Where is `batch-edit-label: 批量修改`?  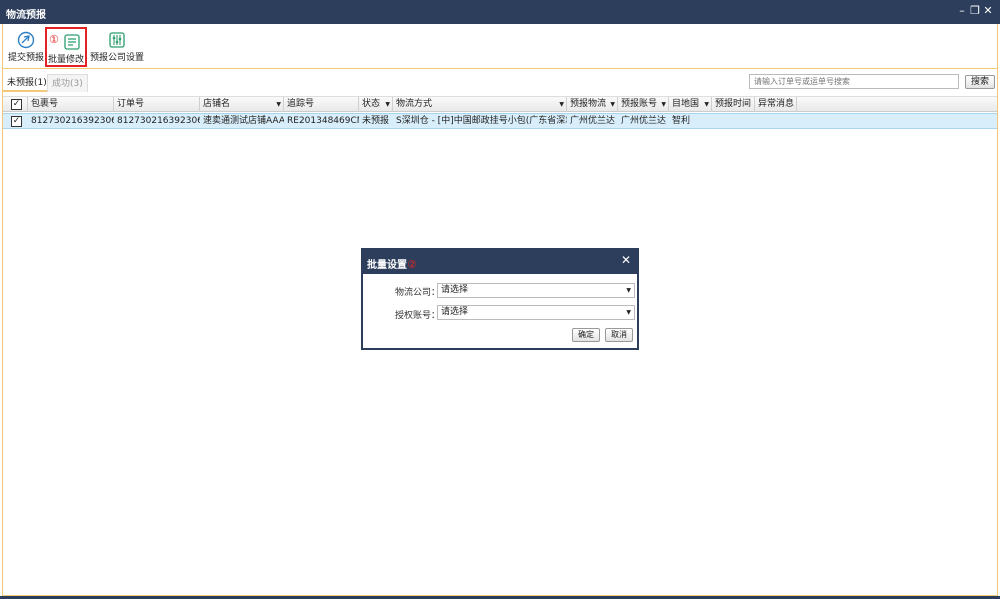
batch-edit-label: 批量修改 is located at coordinates (65, 60).